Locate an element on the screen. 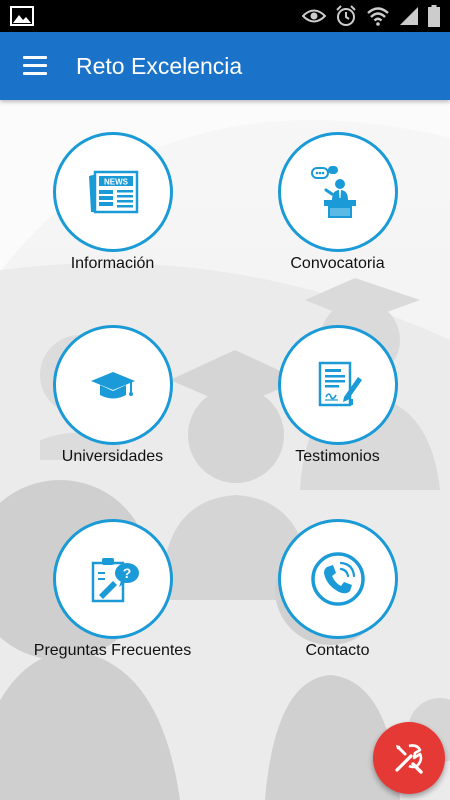 This screenshot has height=800, width=450. tile-contacto: Contacto is located at coordinates (337, 582).